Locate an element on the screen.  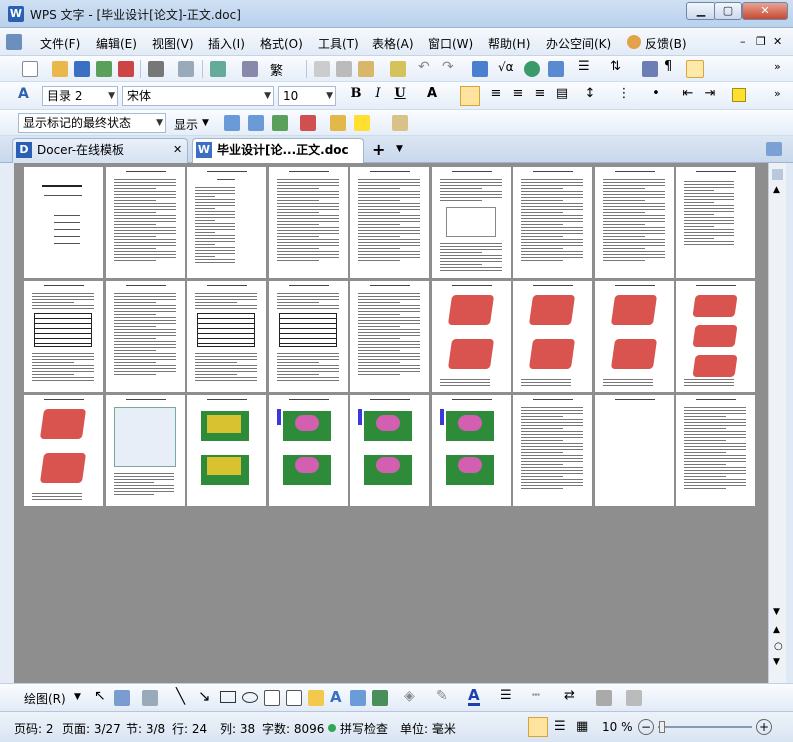
scroll-up-icon: ▲ is located at coordinates (776, 190).